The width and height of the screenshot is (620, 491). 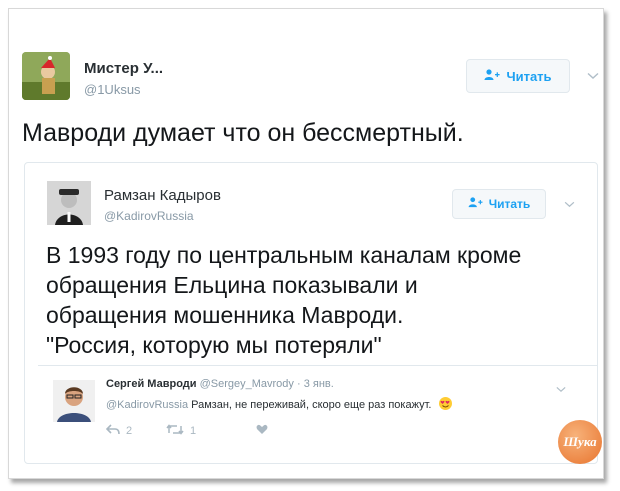 What do you see at coordinates (529, 76) in the screenshot?
I see `follow-button-label: Читать` at bounding box center [529, 76].